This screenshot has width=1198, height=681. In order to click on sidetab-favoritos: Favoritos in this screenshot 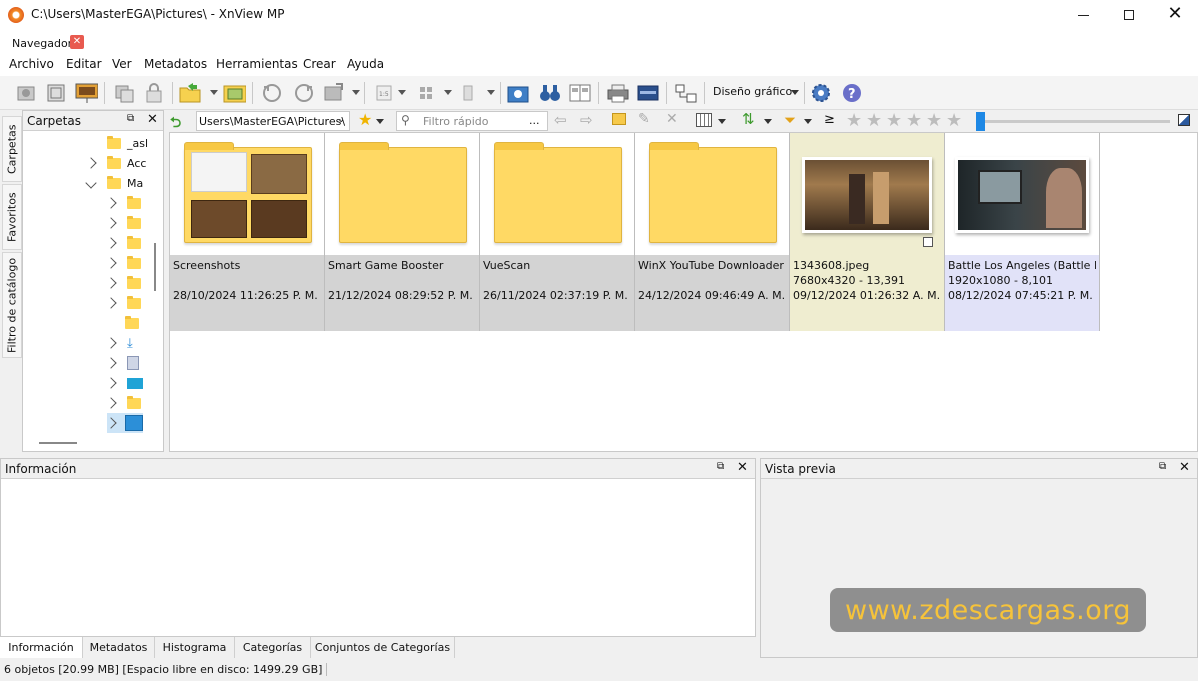, I will do `click(12, 217)`.